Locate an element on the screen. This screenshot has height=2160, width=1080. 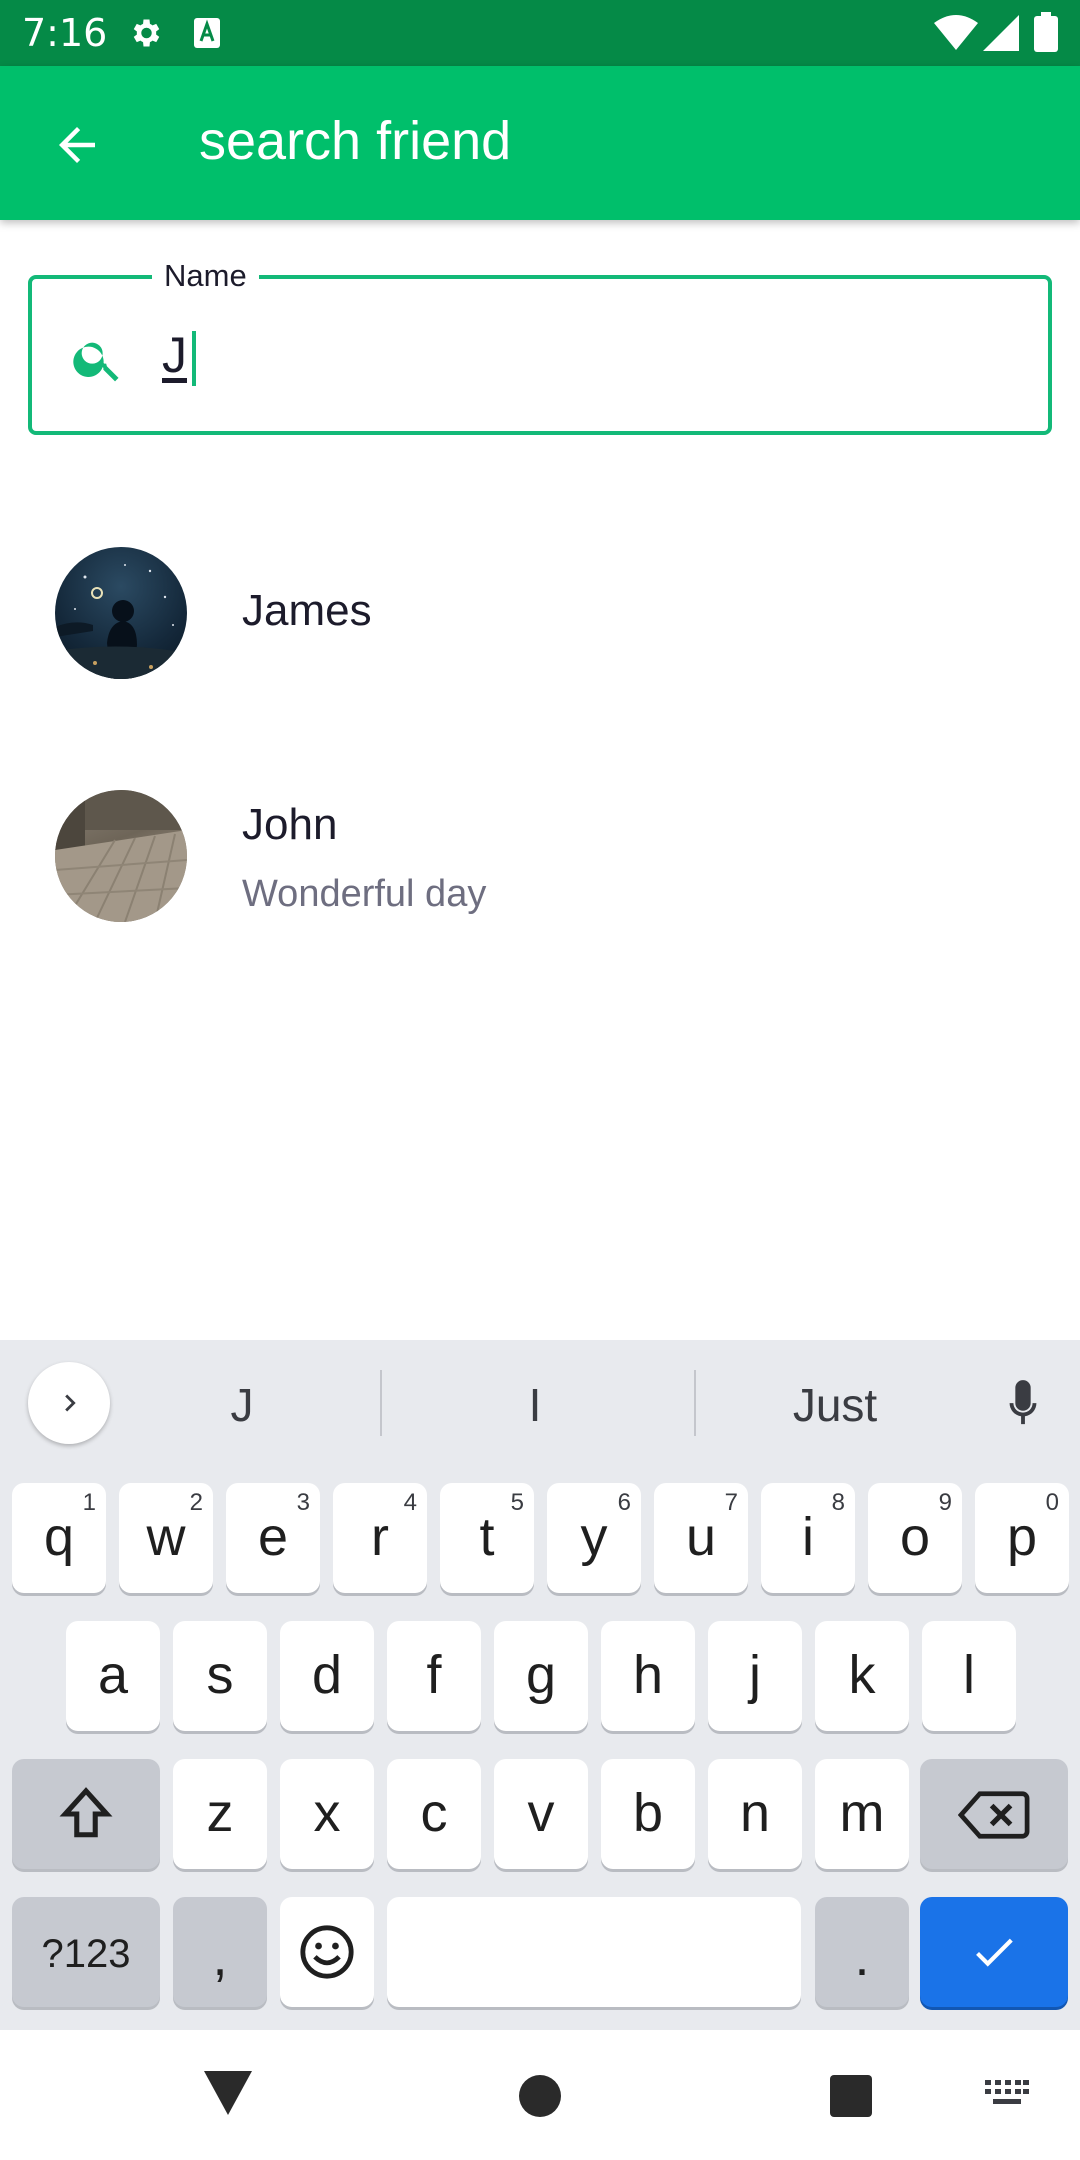
key-m: m is located at coordinates (862, 1814).